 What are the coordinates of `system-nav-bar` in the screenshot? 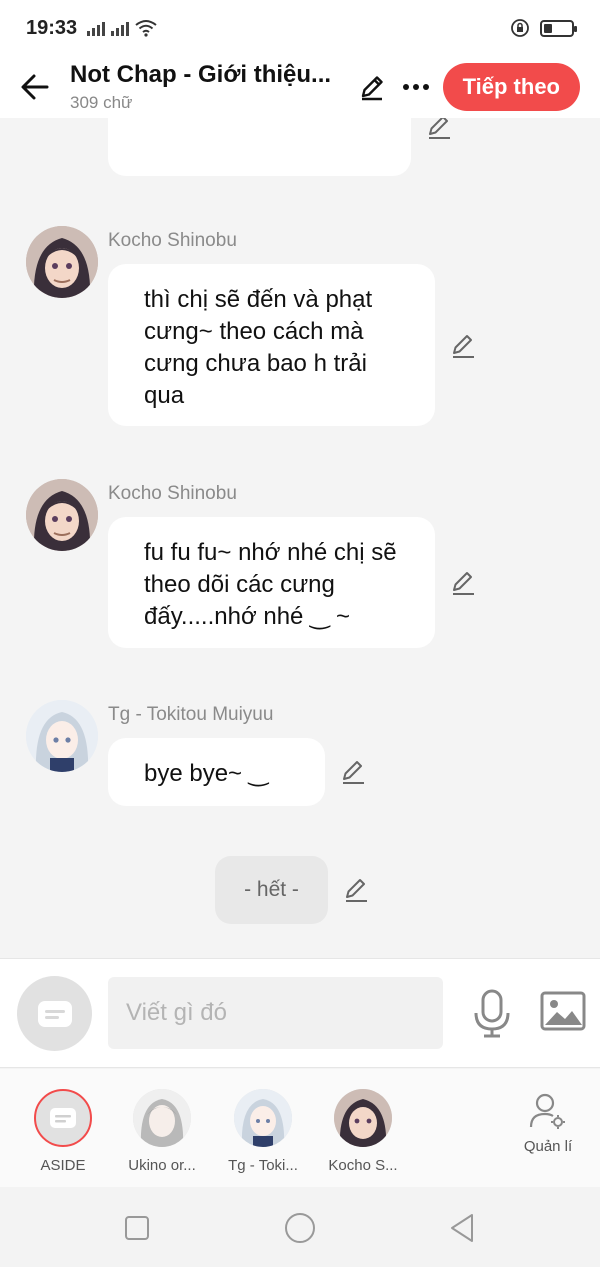 It's located at (300, 1227).